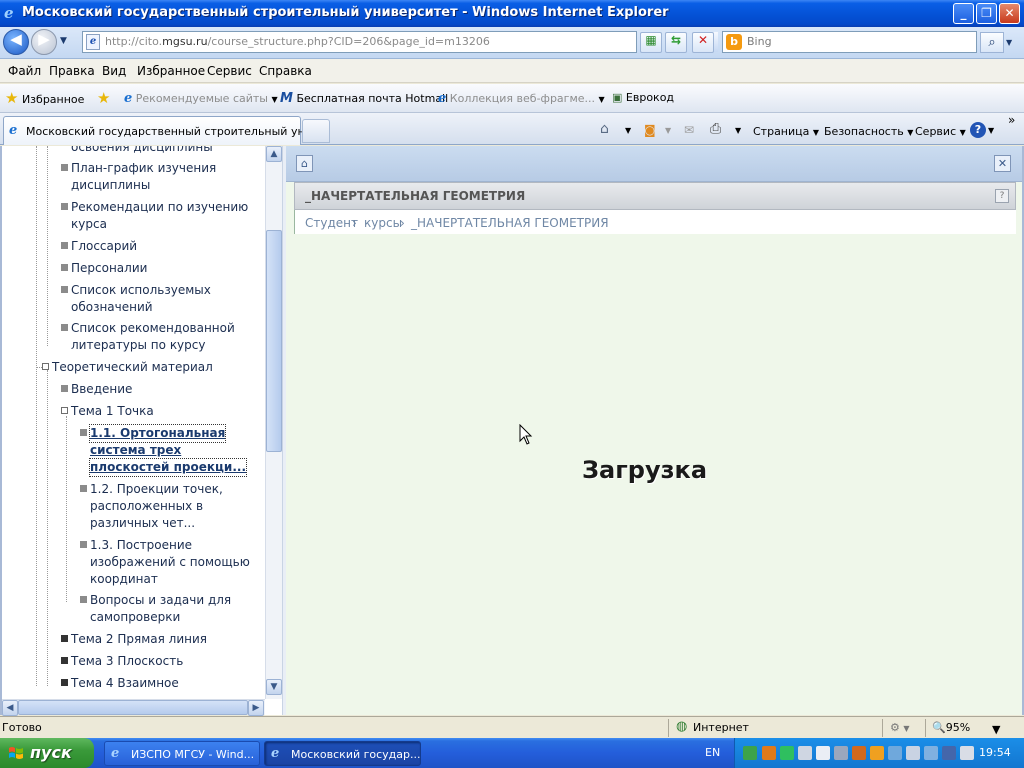 Image resolution: width=1024 pixels, height=768 pixels. What do you see at coordinates (689, 130) in the screenshot?
I see `mail-icon: ✉` at bounding box center [689, 130].